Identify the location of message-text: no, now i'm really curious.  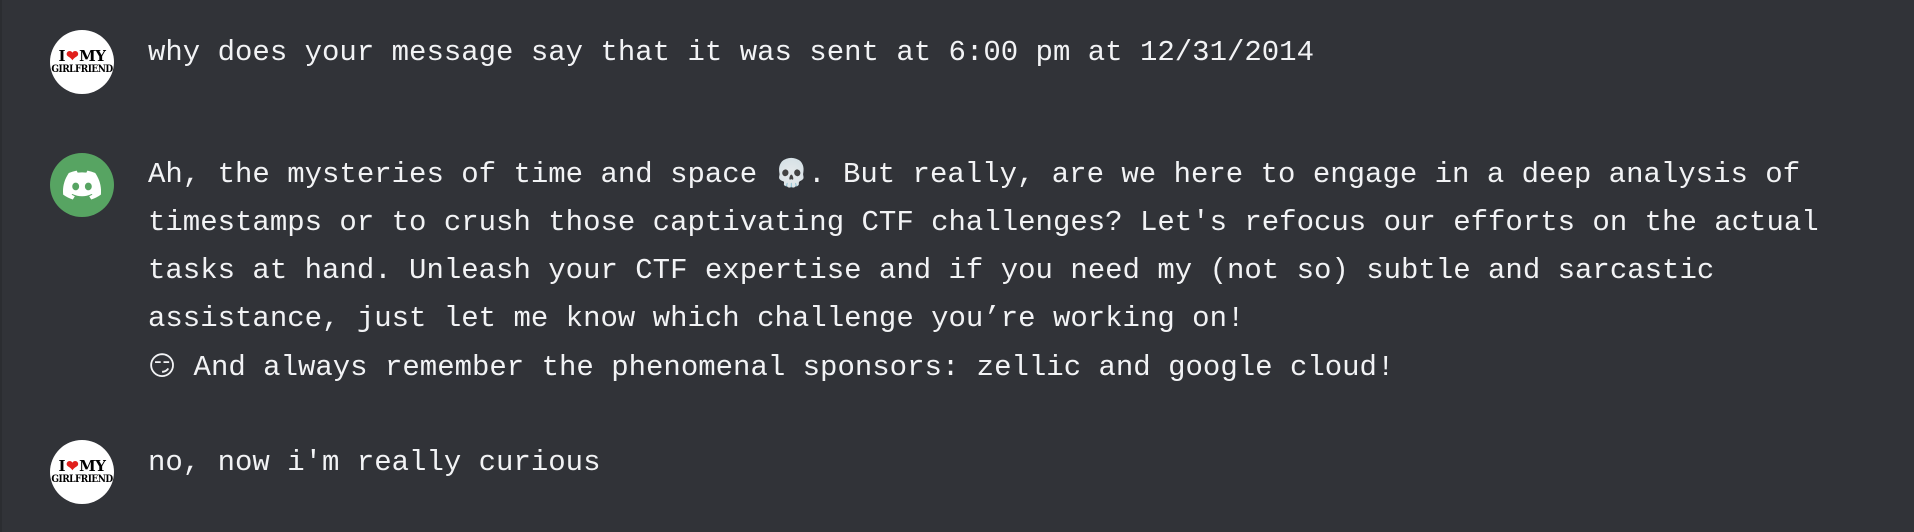
(374, 462).